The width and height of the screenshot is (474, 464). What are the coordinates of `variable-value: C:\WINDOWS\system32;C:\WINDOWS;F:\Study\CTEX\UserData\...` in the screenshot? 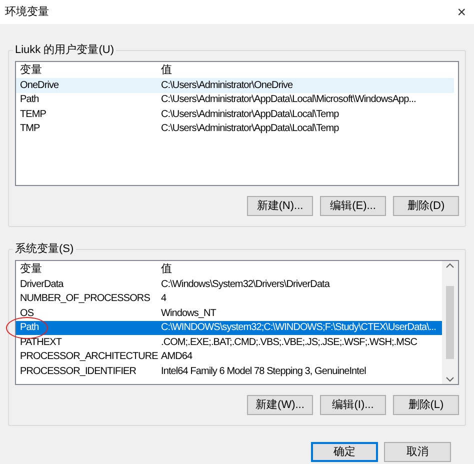 It's located at (298, 328).